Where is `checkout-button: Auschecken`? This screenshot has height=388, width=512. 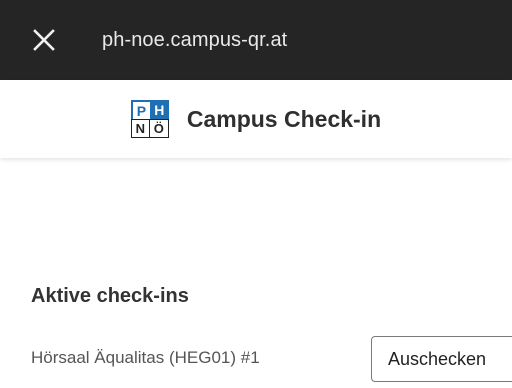
checkout-button: Auschecken is located at coordinates (441, 359).